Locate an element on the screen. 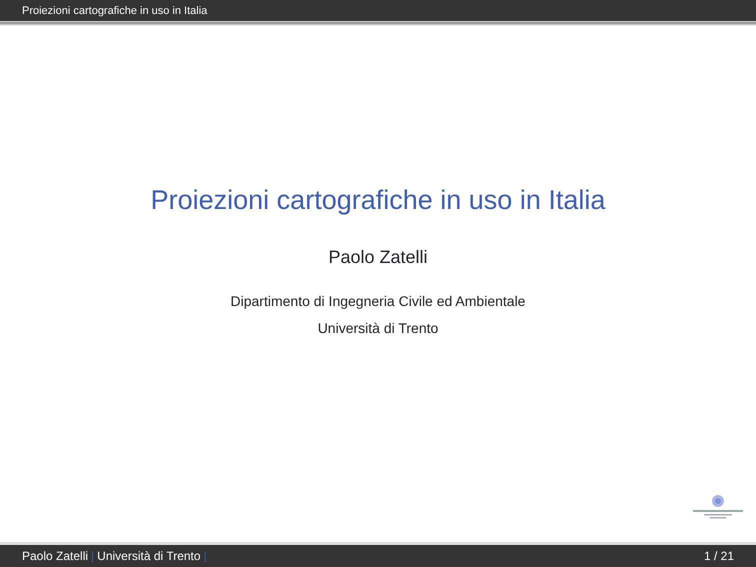 This screenshot has height=567, width=756. institute-line: Dipartimento di Ingegneria Civile ed Ambientale is located at coordinates (378, 302).